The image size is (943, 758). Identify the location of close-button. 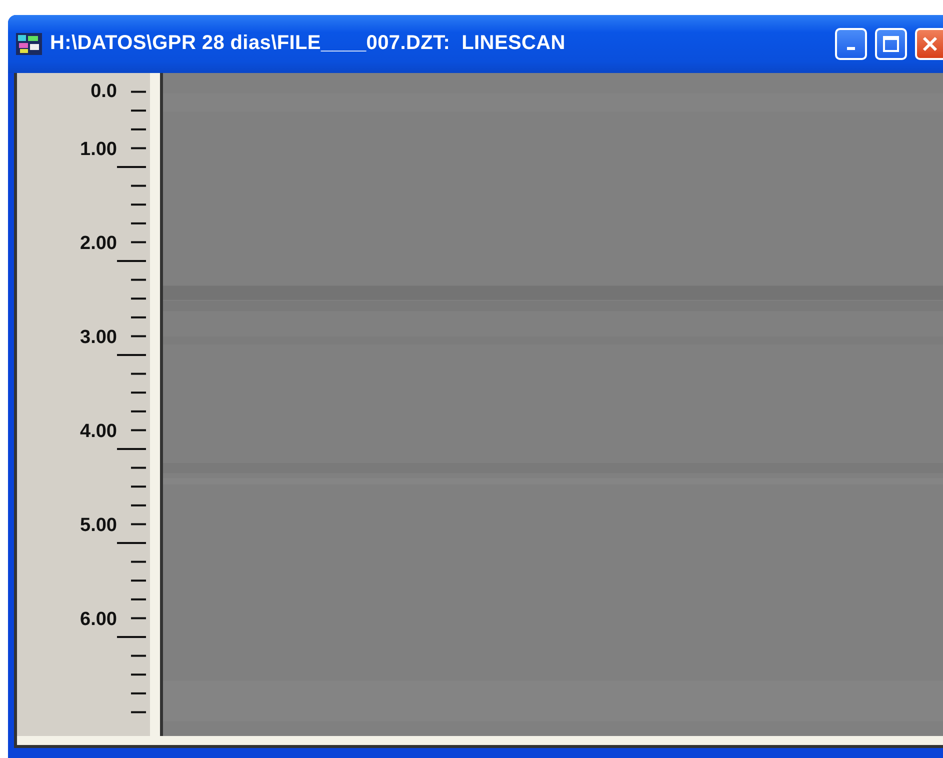
(929, 44).